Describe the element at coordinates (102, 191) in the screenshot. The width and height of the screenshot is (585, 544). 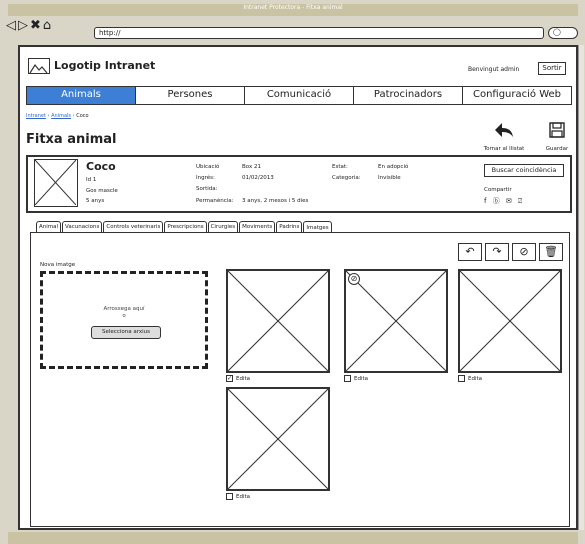
I see `animal-type: Gos mascle` at that location.